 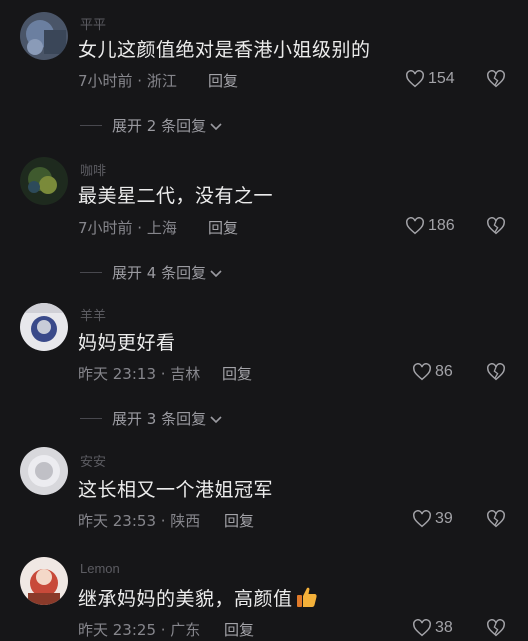 What do you see at coordinates (444, 627) in the screenshot?
I see `like-count: 38` at bounding box center [444, 627].